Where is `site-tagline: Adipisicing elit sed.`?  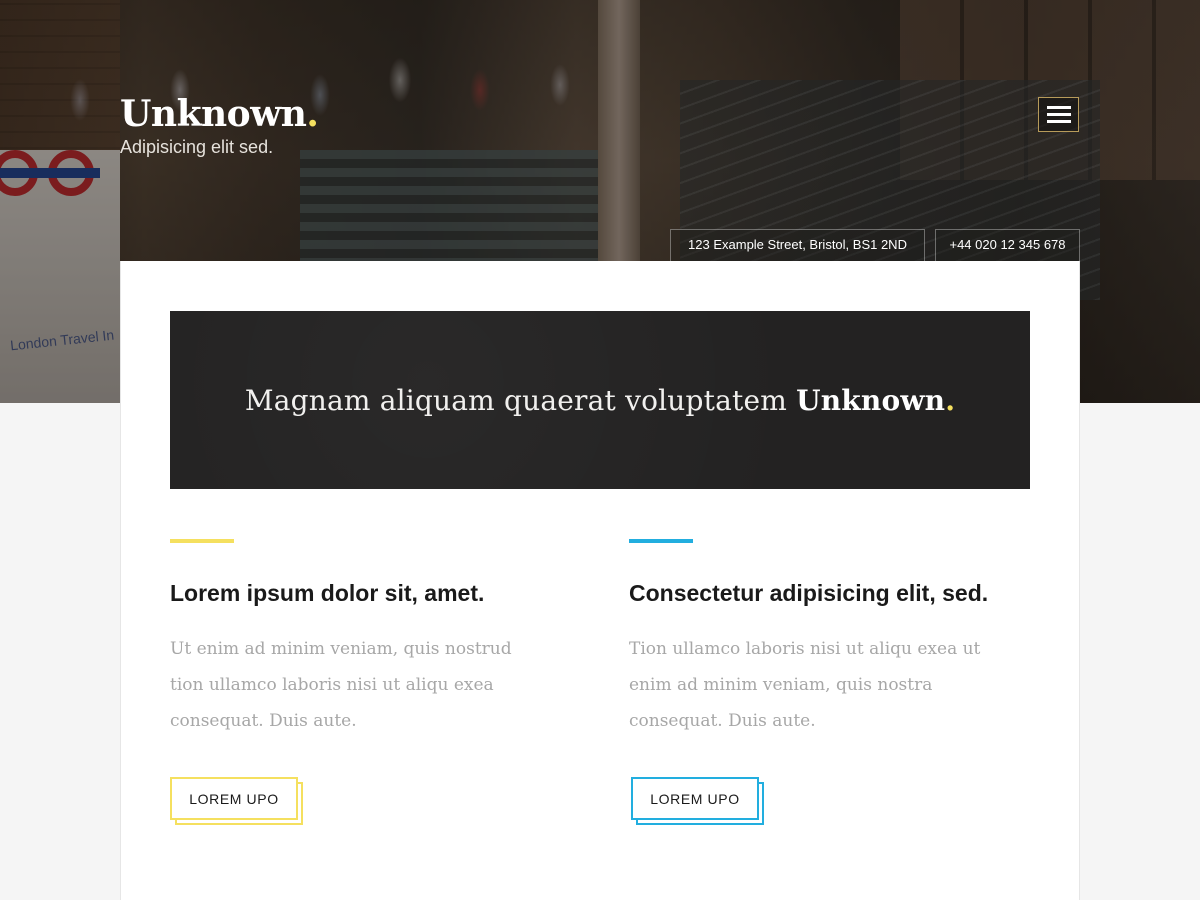
site-tagline: Adipisicing elit sed. is located at coordinates (197, 147).